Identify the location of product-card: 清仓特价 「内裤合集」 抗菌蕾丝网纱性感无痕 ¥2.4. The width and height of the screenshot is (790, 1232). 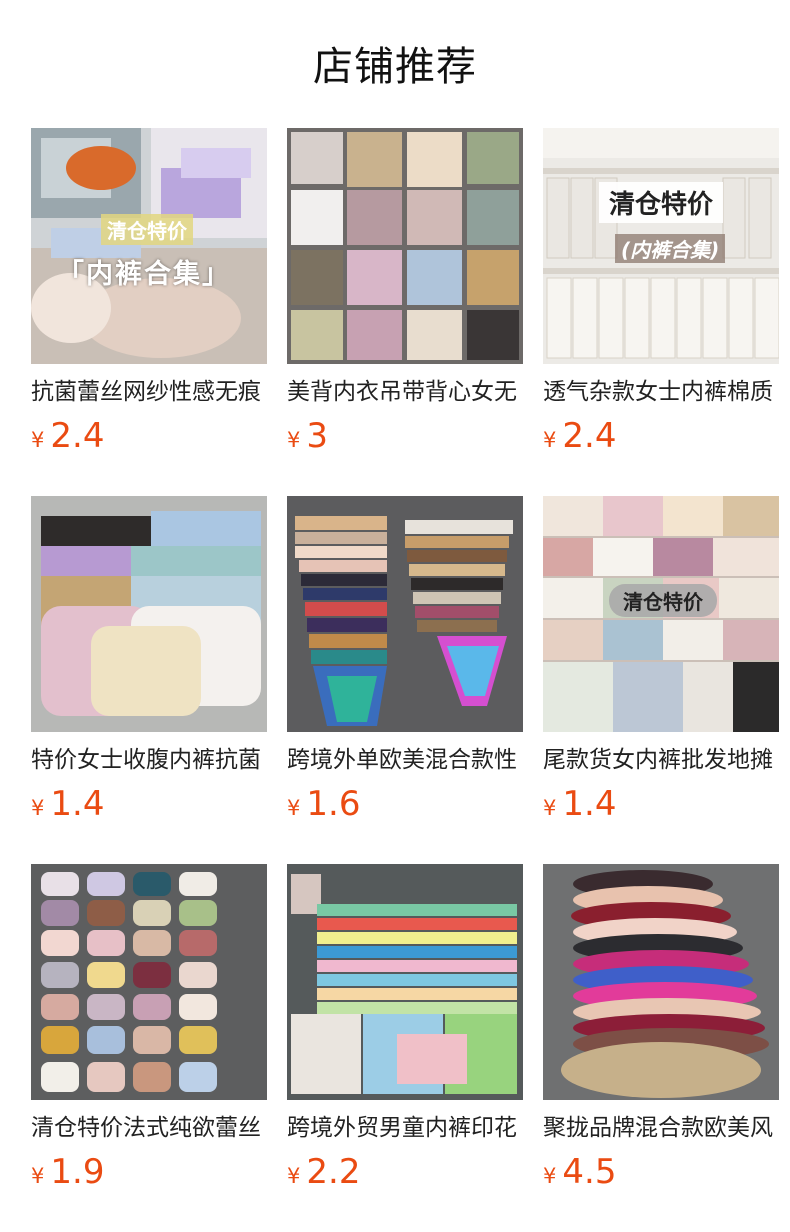
(149, 293).